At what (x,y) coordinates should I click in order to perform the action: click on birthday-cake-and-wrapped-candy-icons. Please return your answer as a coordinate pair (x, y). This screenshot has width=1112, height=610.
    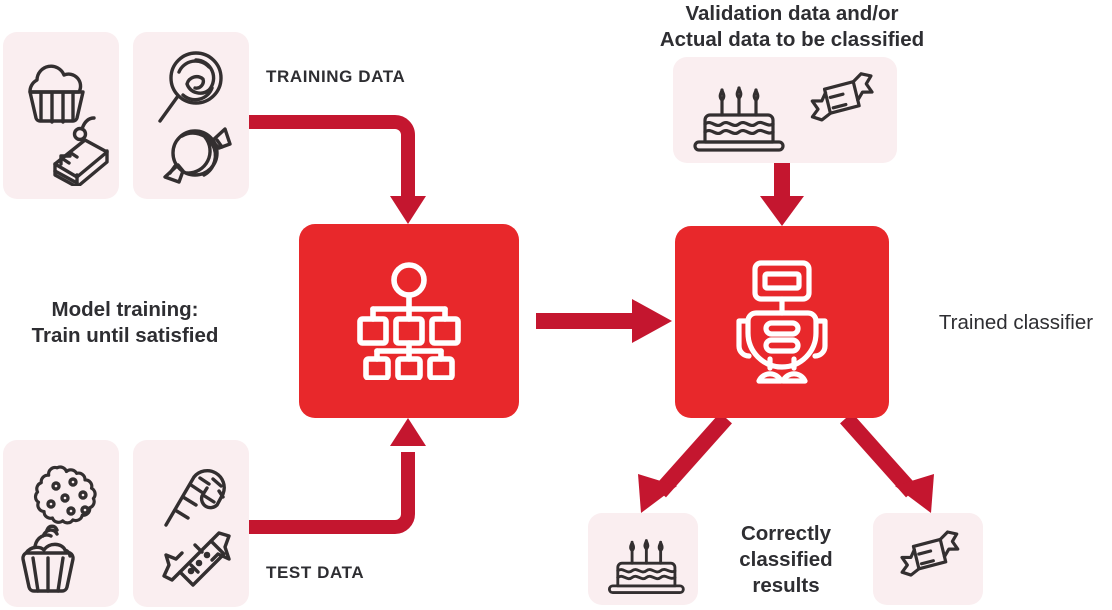
    Looking at the image, I should click on (783, 112).